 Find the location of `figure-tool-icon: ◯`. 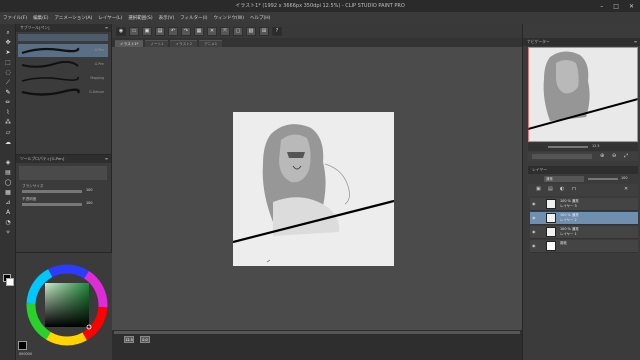

figure-tool-icon: ◯ is located at coordinates (8, 182).